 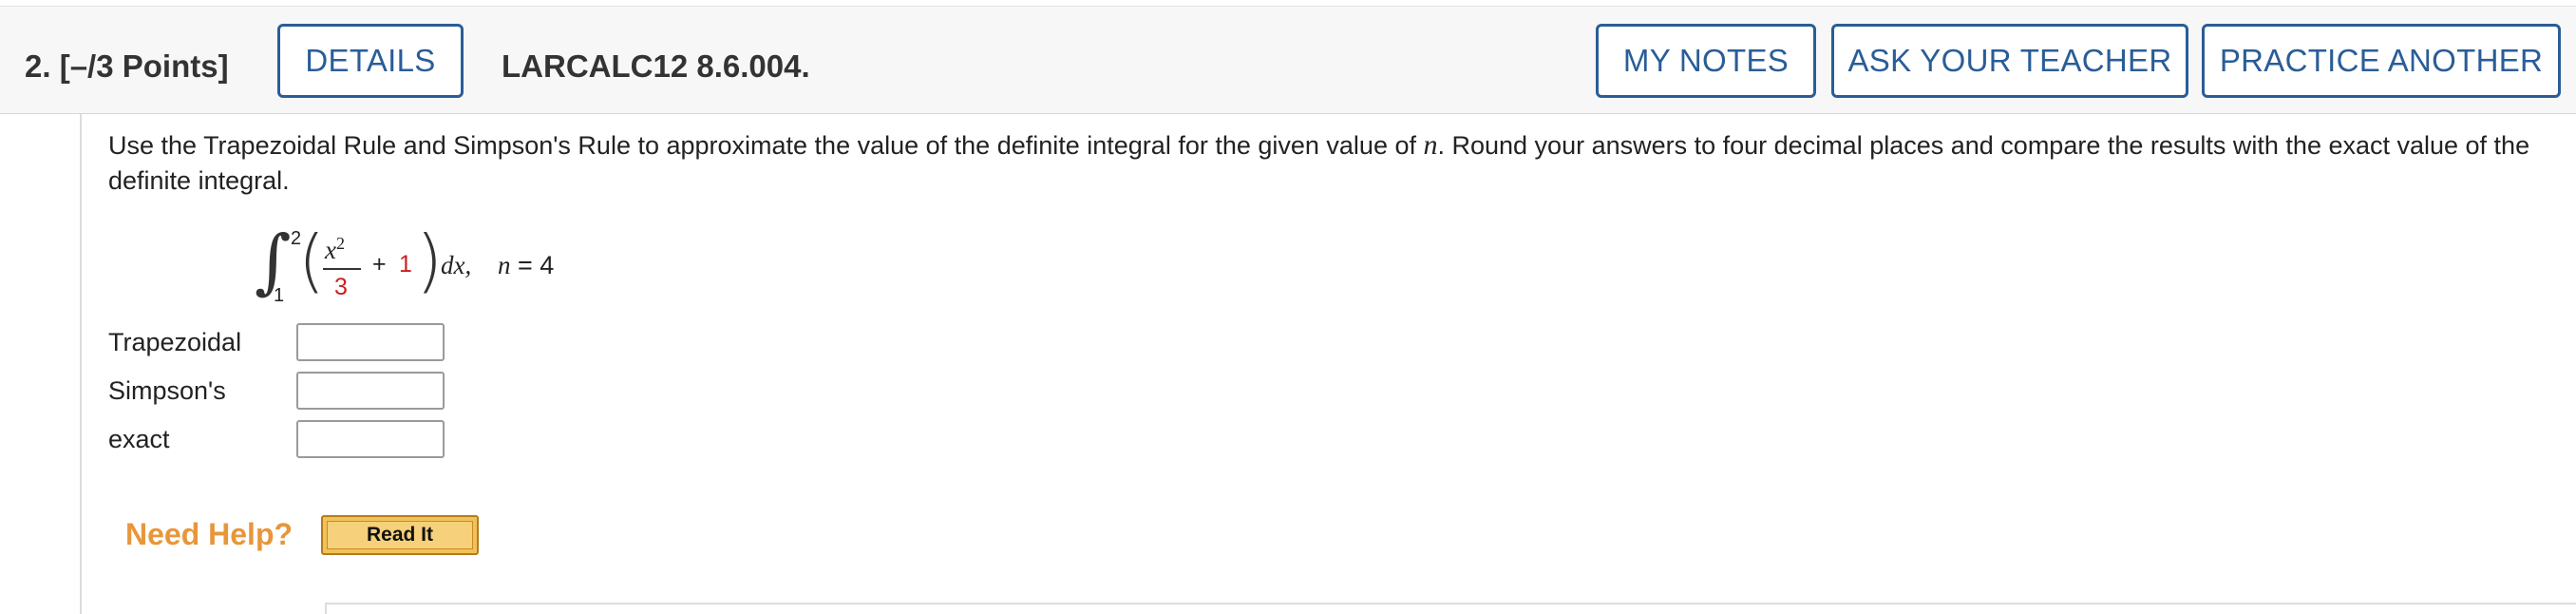 What do you see at coordinates (526, 265) in the screenshot?
I see `n-value: n = 4` at bounding box center [526, 265].